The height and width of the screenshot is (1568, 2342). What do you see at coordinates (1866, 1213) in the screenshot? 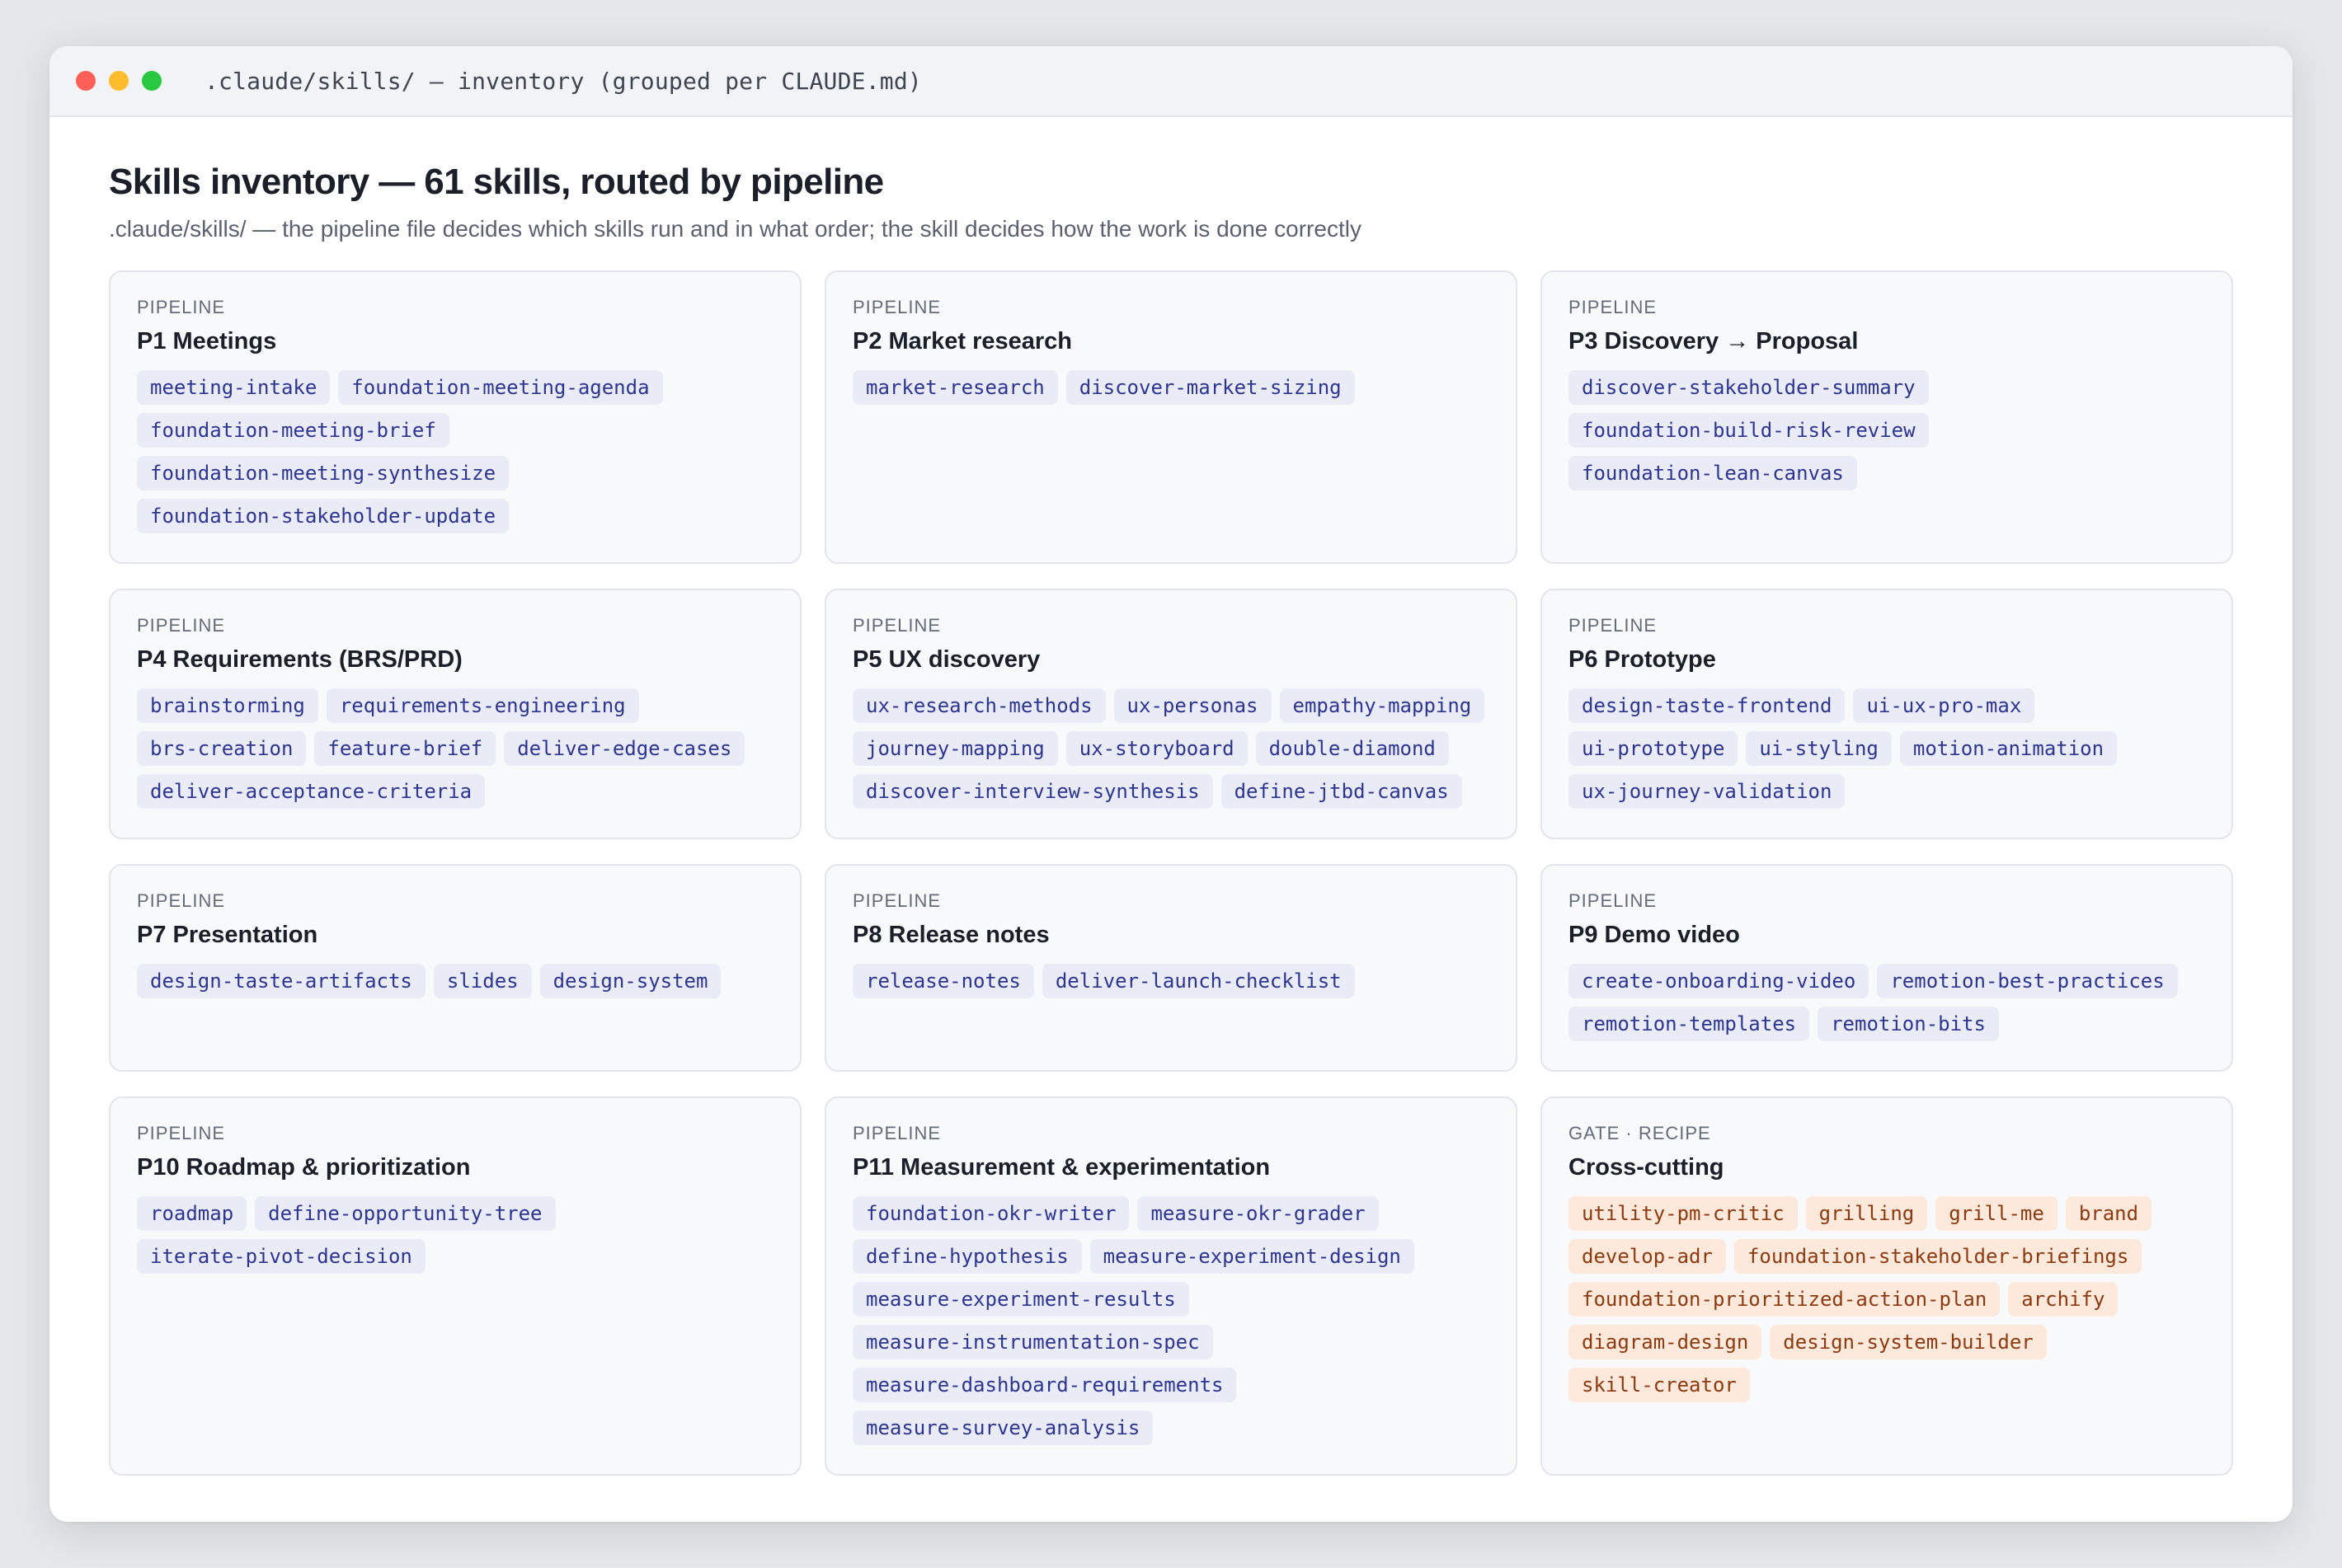
I see `skill-chip: grilling` at bounding box center [1866, 1213].